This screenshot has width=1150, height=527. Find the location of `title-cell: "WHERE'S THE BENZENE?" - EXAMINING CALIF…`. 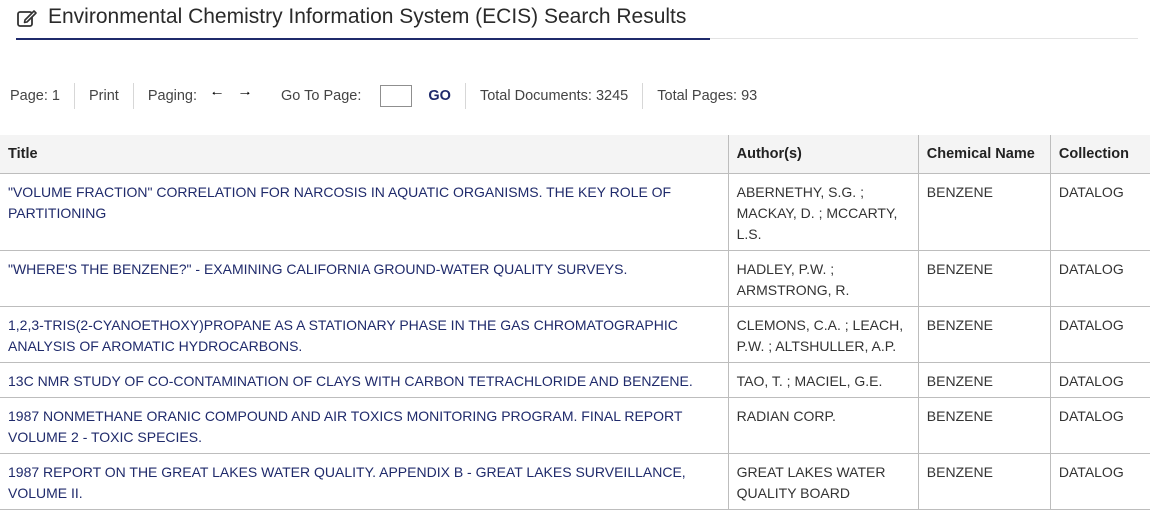

title-cell: "WHERE'S THE BENZENE?" - EXAMINING CALIF… is located at coordinates (364, 278).